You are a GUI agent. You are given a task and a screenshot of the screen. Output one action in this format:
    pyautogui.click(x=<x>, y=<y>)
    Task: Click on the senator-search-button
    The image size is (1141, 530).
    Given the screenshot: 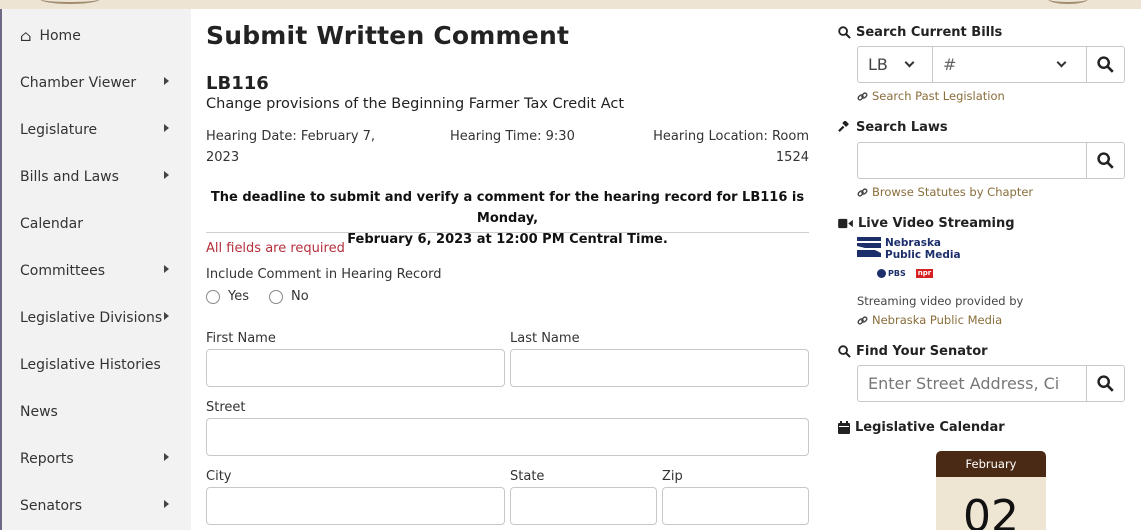 What is the action you would take?
    pyautogui.click(x=1105, y=383)
    